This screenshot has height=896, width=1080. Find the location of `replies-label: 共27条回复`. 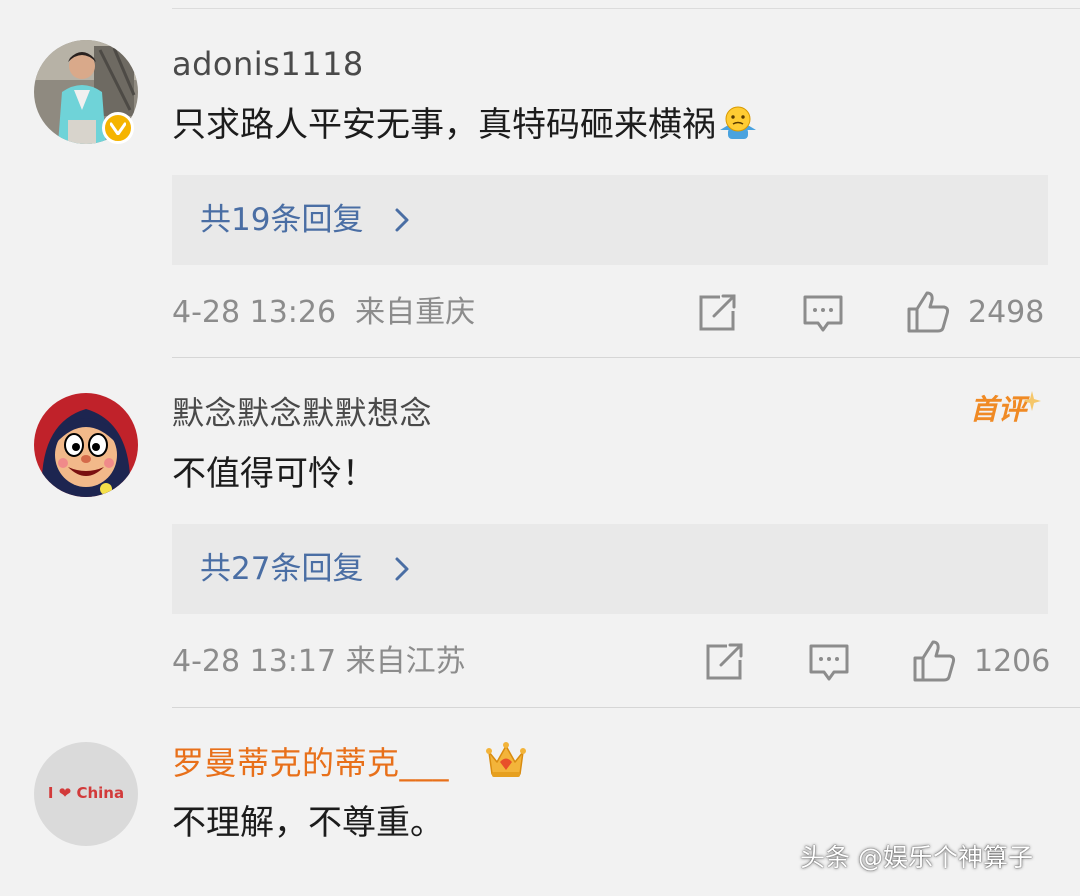

replies-label: 共27条回复 is located at coordinates (282, 569).